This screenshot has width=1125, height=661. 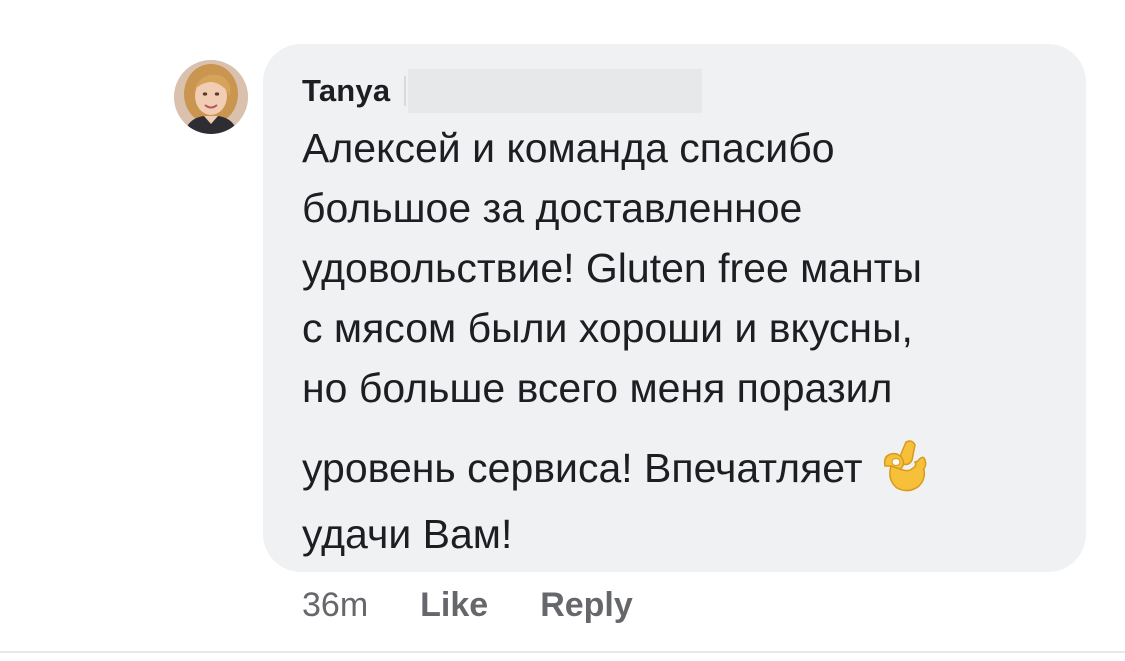 What do you see at coordinates (612, 268) in the screenshot?
I see `comment-line: удовольствие! Gluten free манты` at bounding box center [612, 268].